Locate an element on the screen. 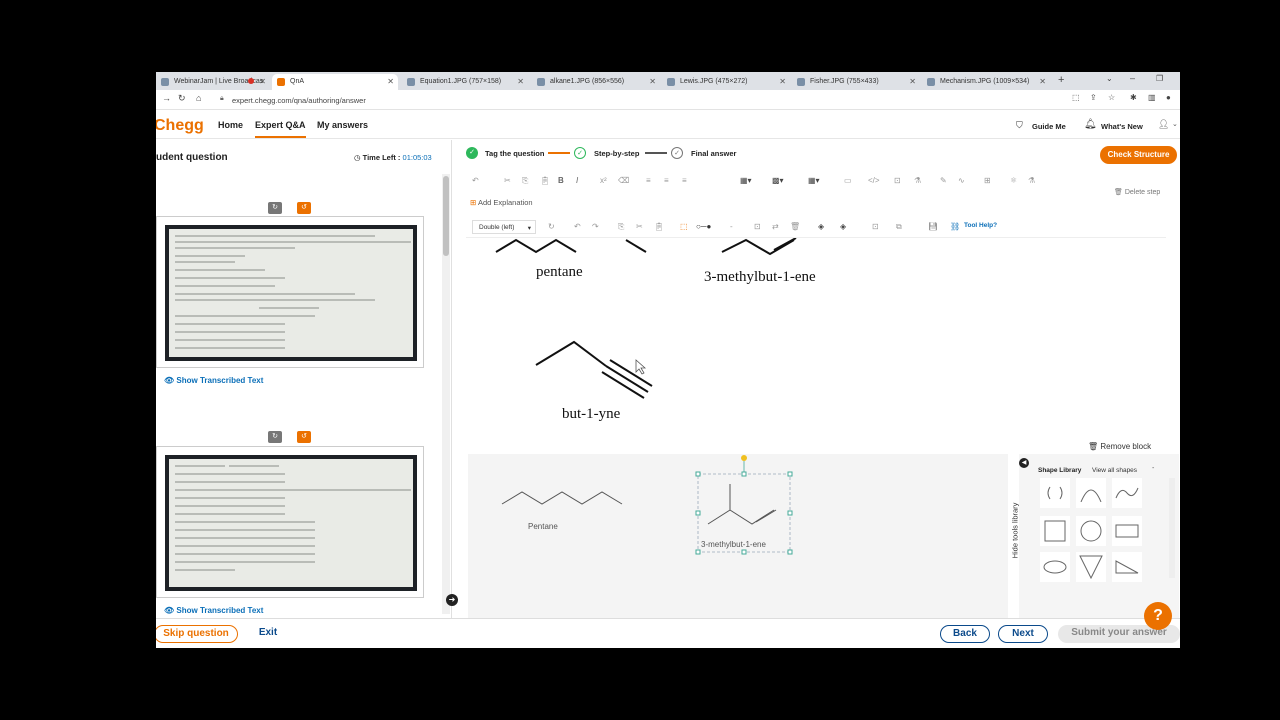 The image size is (1280, 720). select-tool-icon: ⬚ is located at coordinates (684, 226).